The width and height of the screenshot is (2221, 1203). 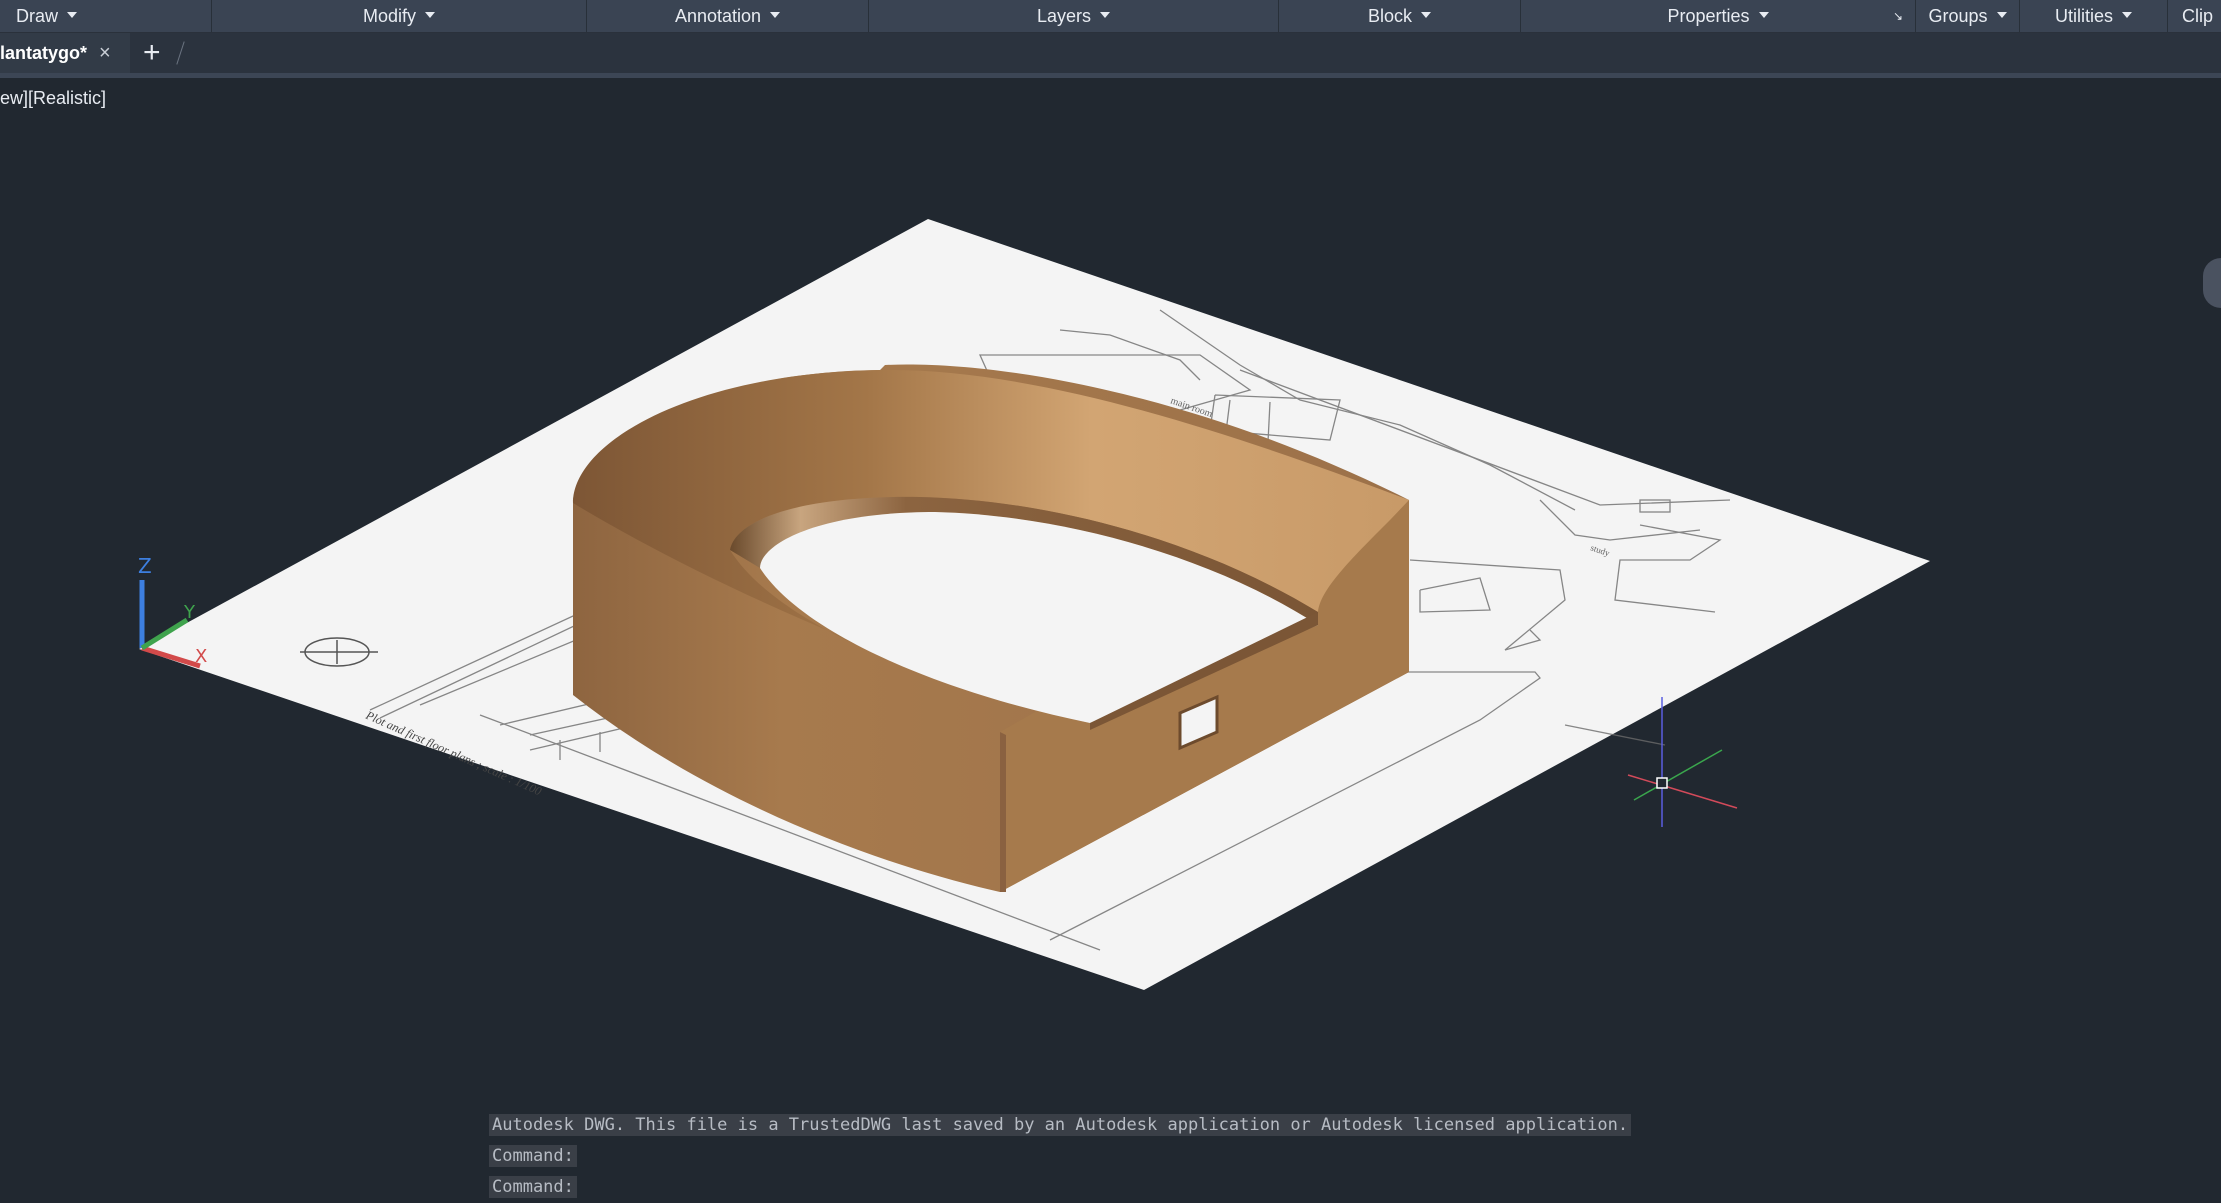 I want to click on ucs-z-label: Z, so click(x=145, y=566).